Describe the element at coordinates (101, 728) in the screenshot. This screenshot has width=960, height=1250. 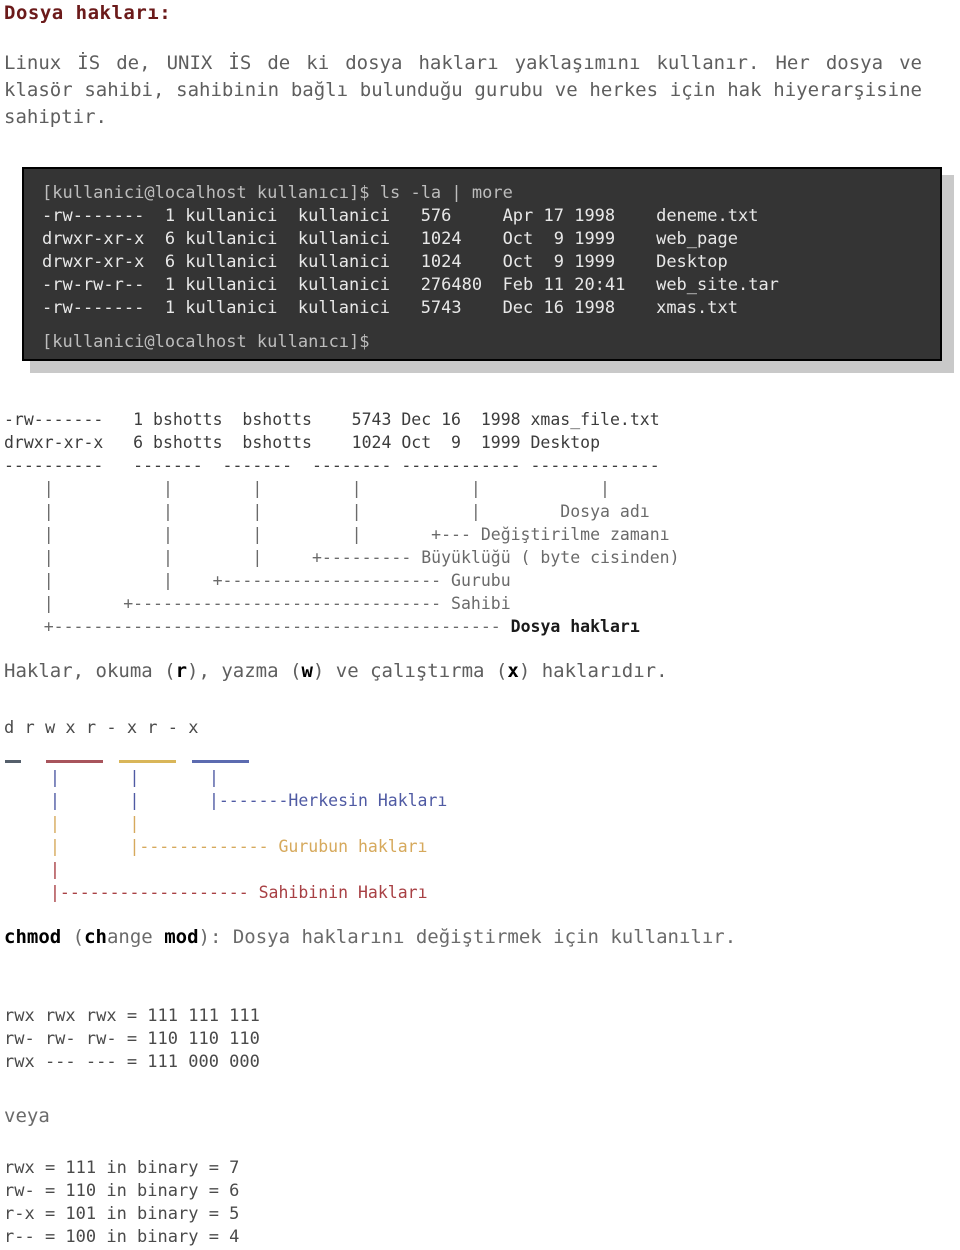
I see `permission-letters: d r w x r - x r - x` at that location.